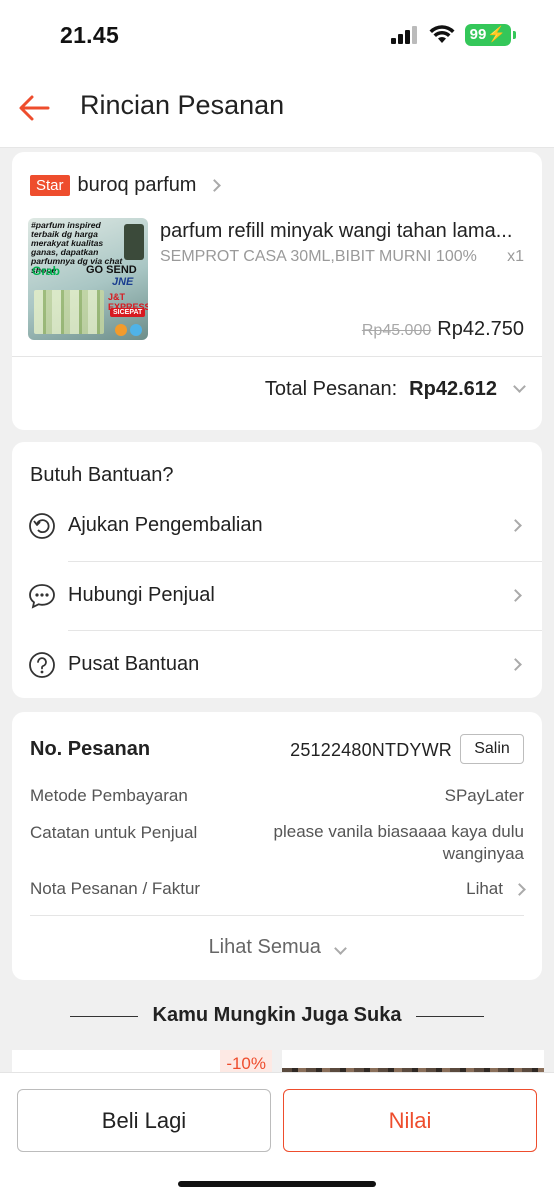 Image resolution: width=554 pixels, height=1200 pixels. I want to click on shop-row: Star buroq parfum, so click(126, 185).